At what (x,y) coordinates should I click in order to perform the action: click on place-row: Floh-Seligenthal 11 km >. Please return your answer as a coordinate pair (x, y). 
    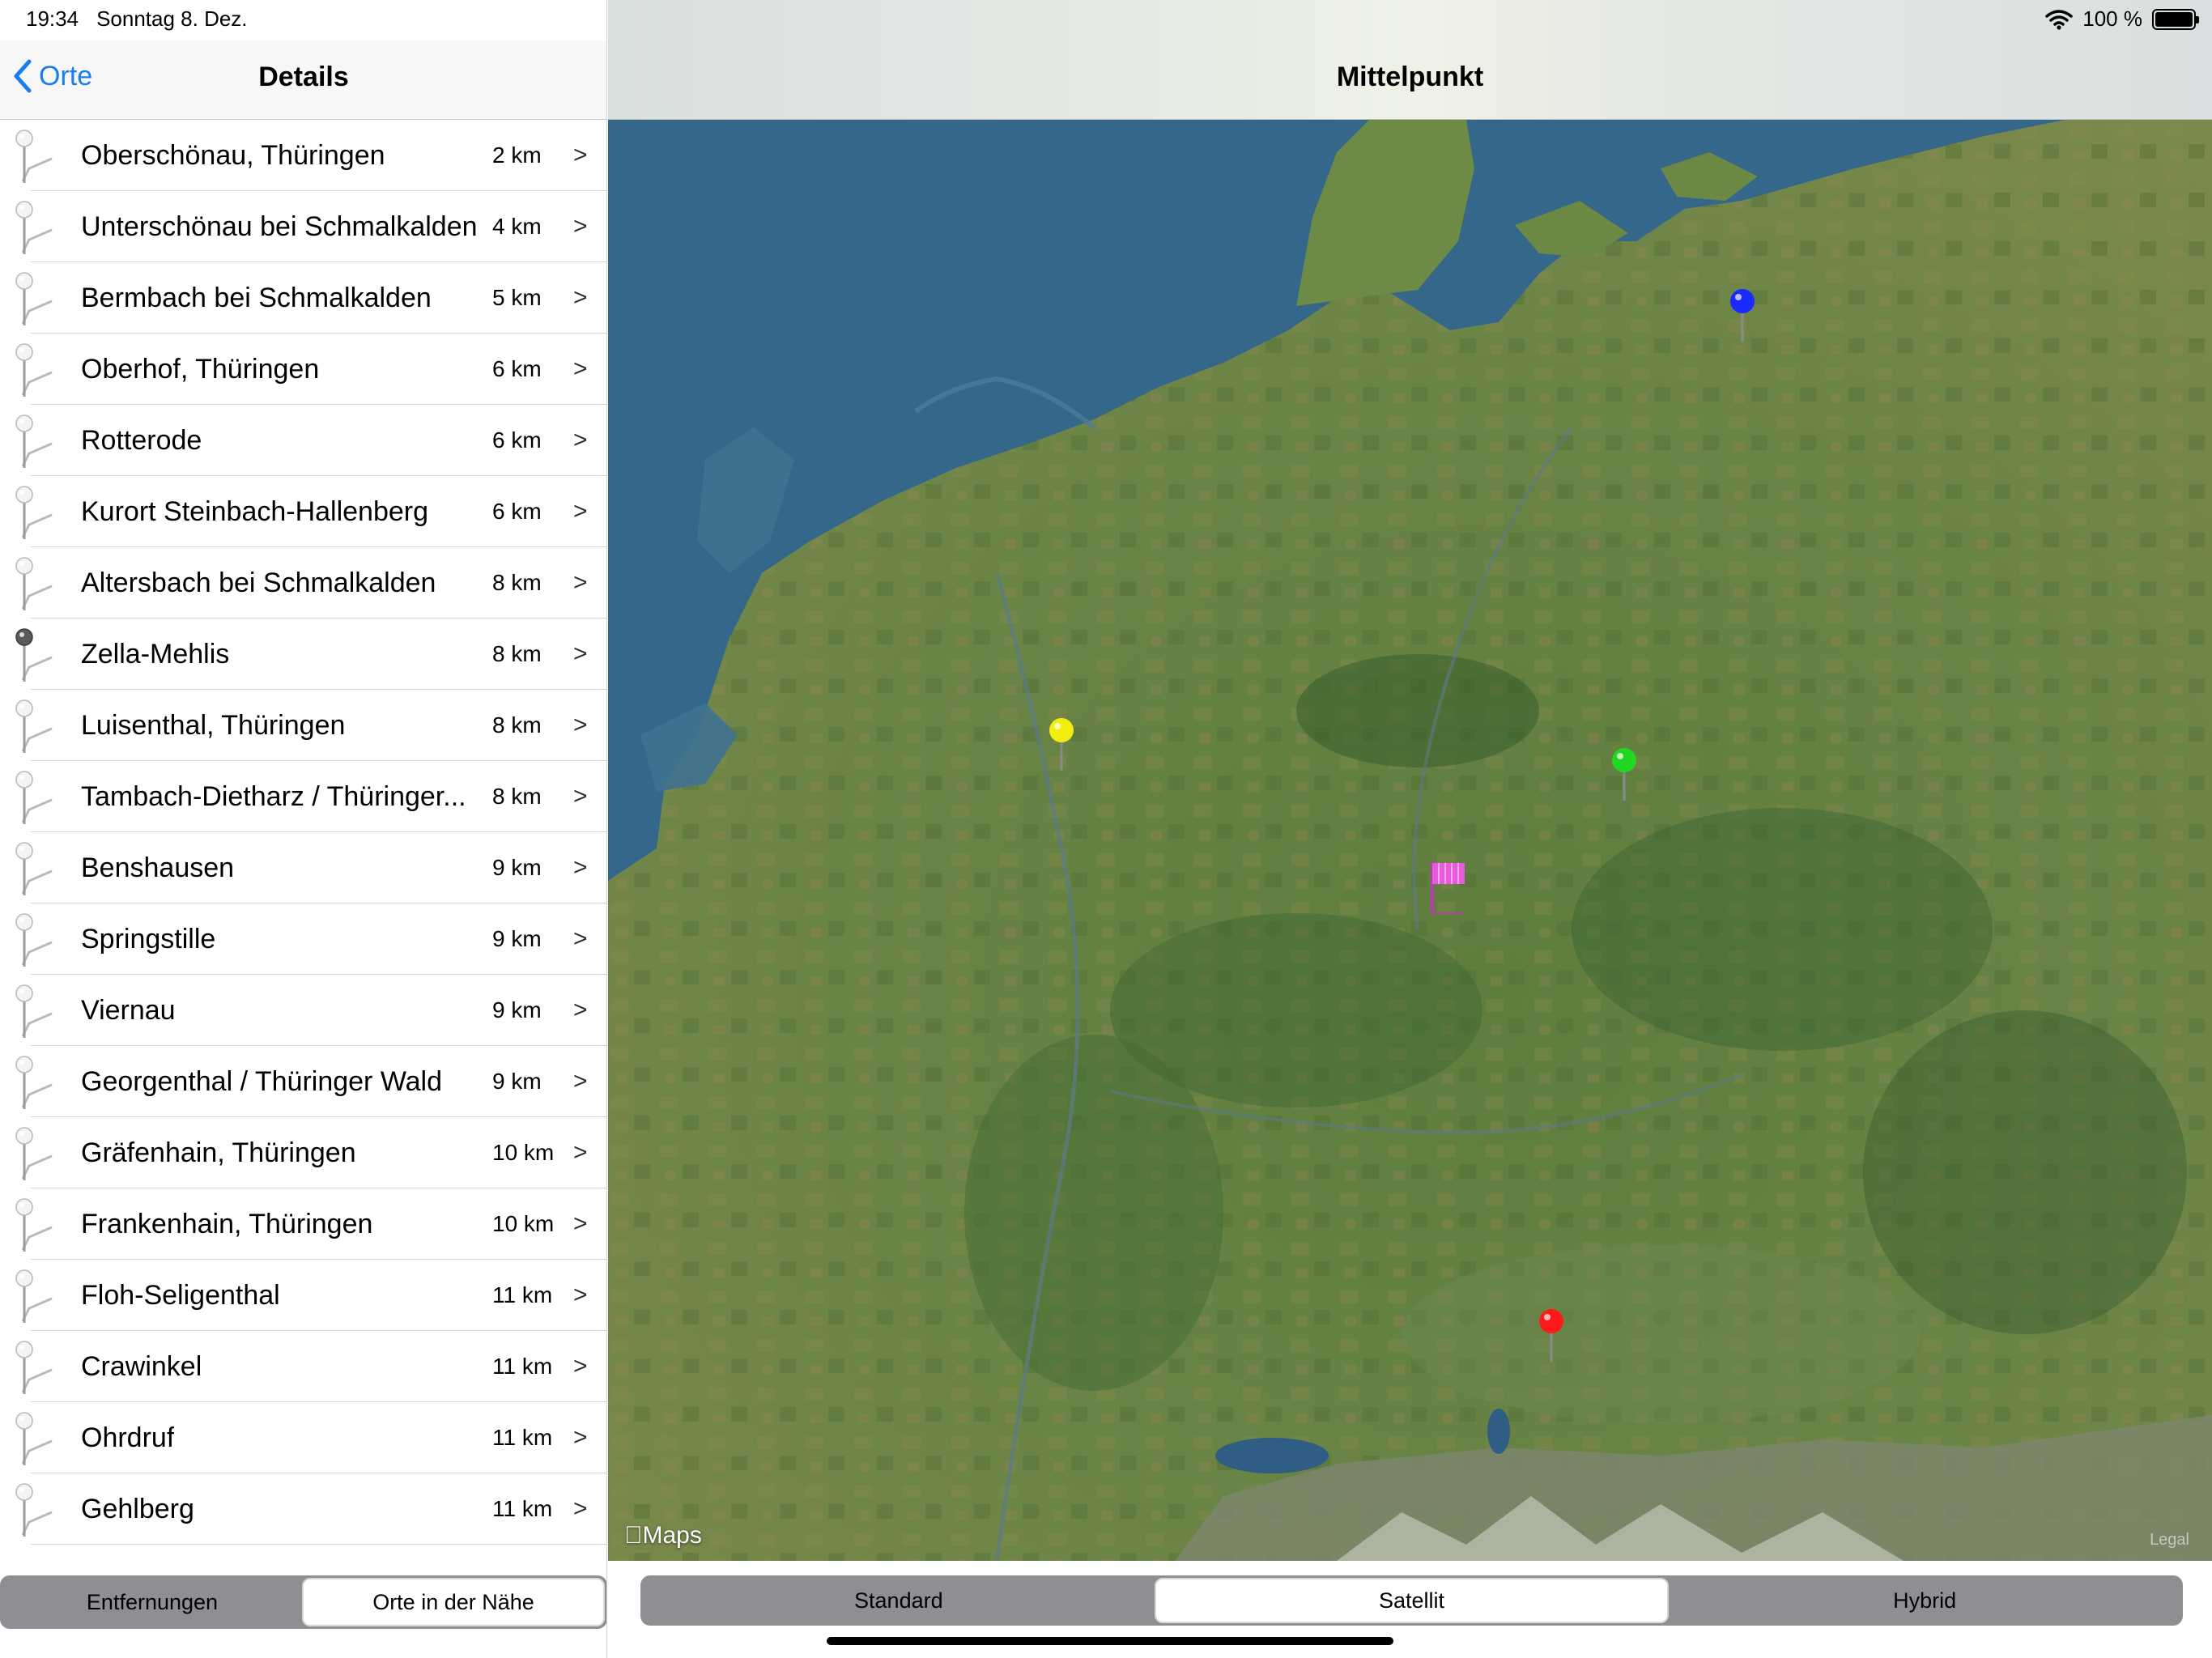
    Looking at the image, I should click on (303, 1295).